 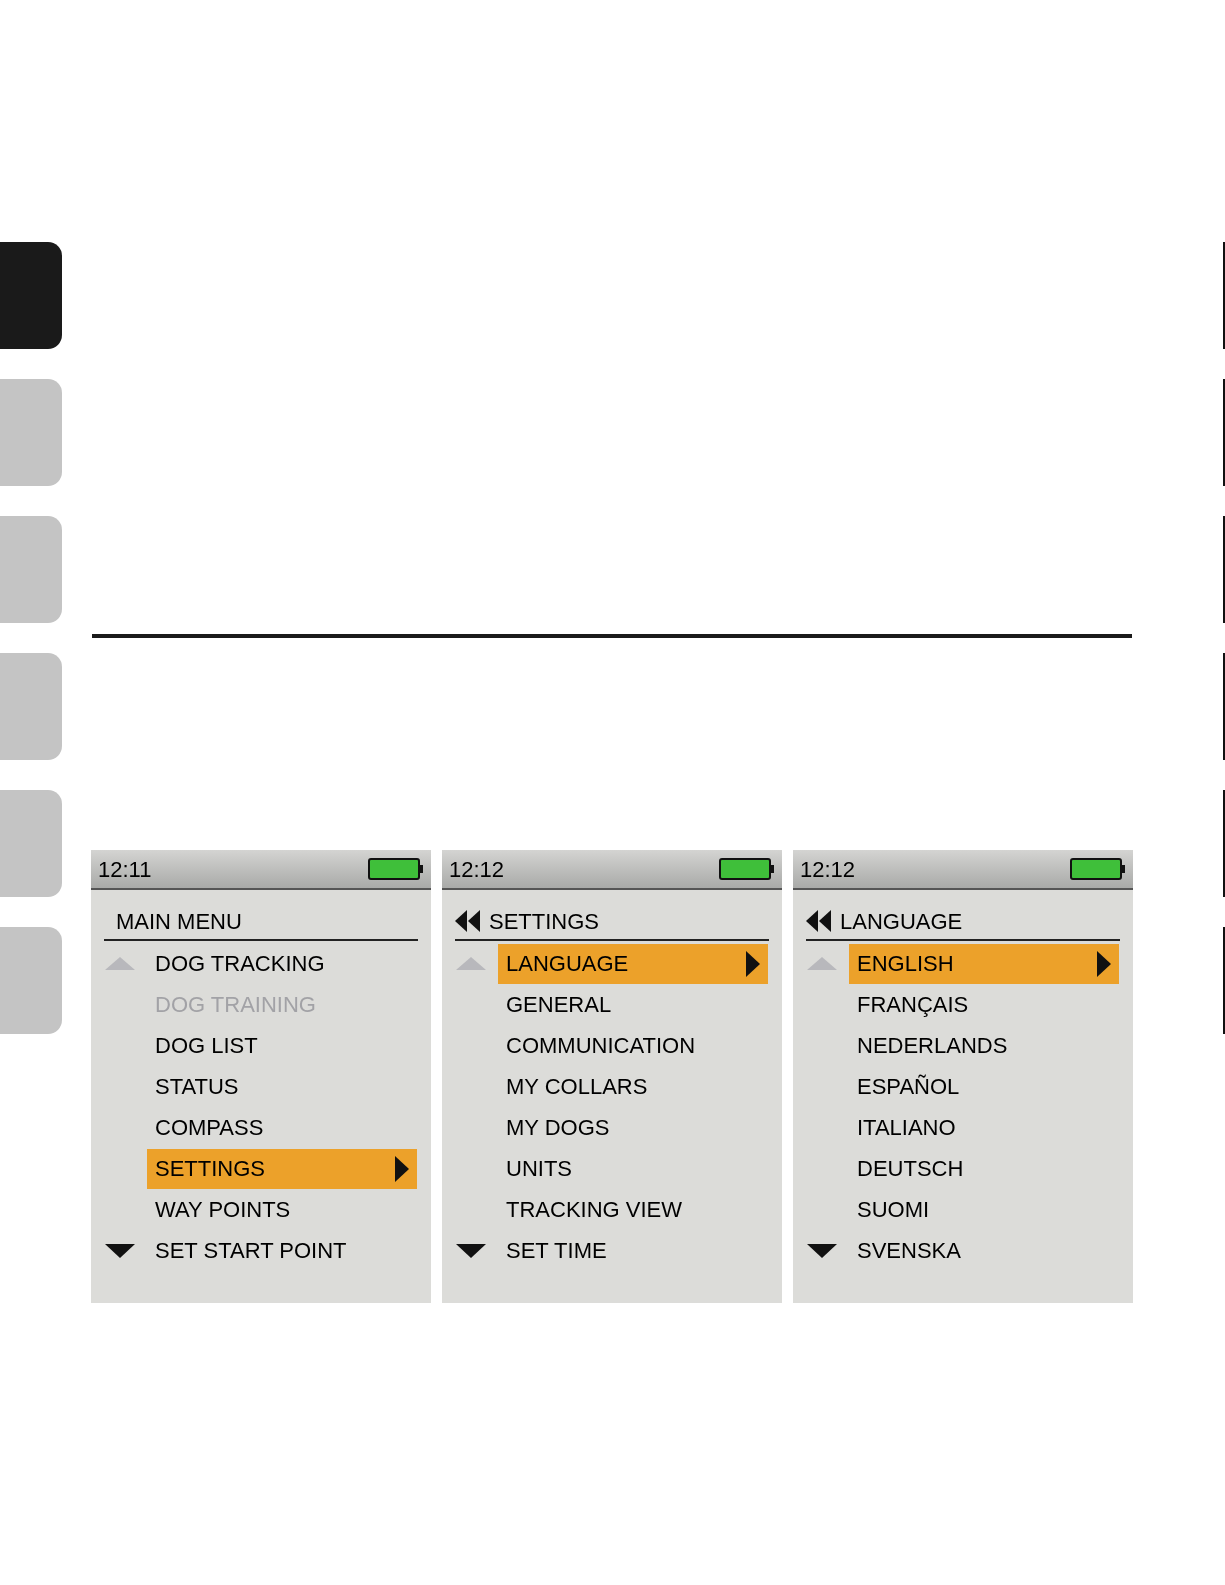 I want to click on screen-title: MAIN MENU, so click(x=178, y=921).